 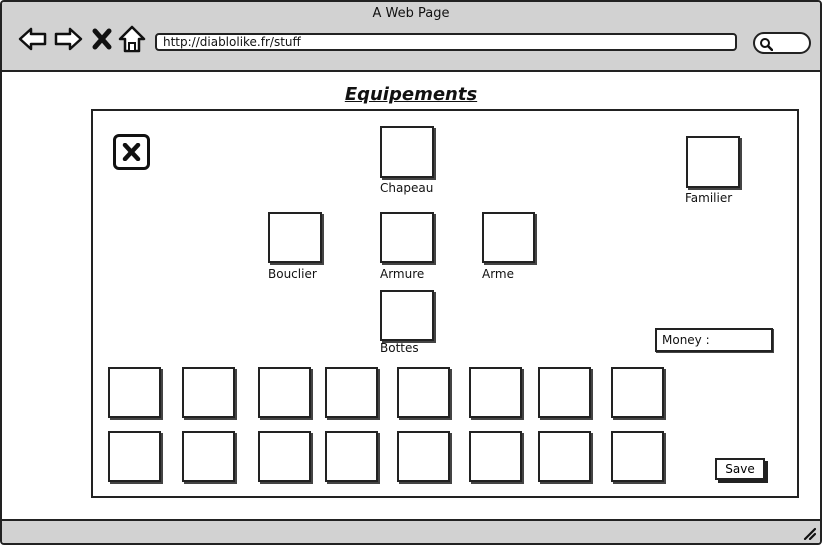 What do you see at coordinates (498, 274) in the screenshot?
I see `slot-label-arme: Arme` at bounding box center [498, 274].